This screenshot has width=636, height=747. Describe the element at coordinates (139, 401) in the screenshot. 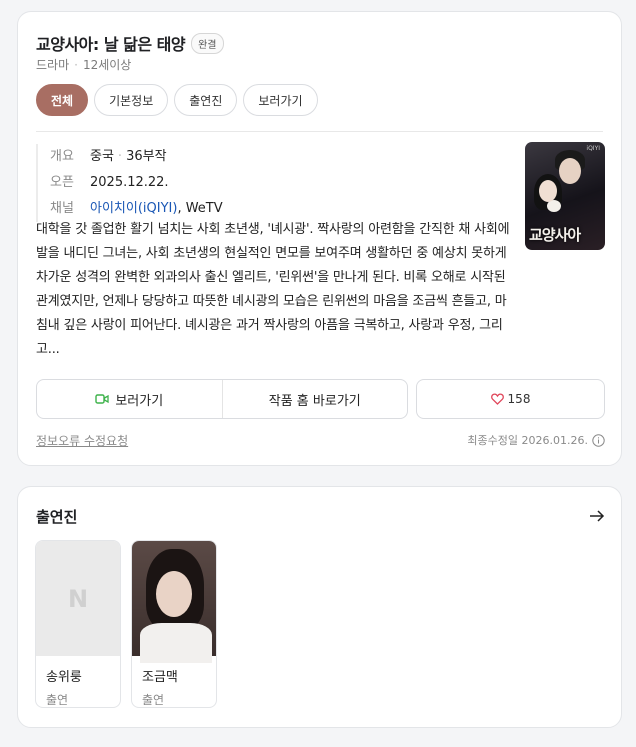

I see `watch-button-label: 보러가기` at that location.